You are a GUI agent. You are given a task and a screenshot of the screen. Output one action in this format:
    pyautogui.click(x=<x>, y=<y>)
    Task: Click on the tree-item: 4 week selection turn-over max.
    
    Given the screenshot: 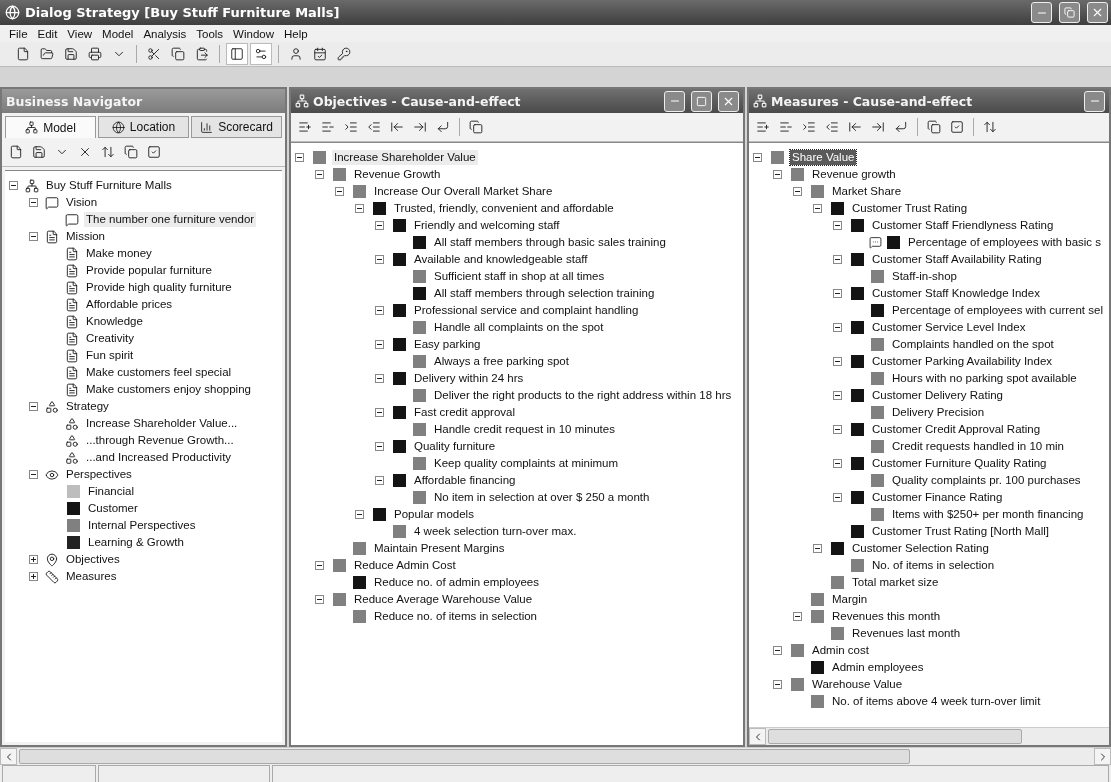 What is the action you would take?
    pyautogui.click(x=495, y=531)
    